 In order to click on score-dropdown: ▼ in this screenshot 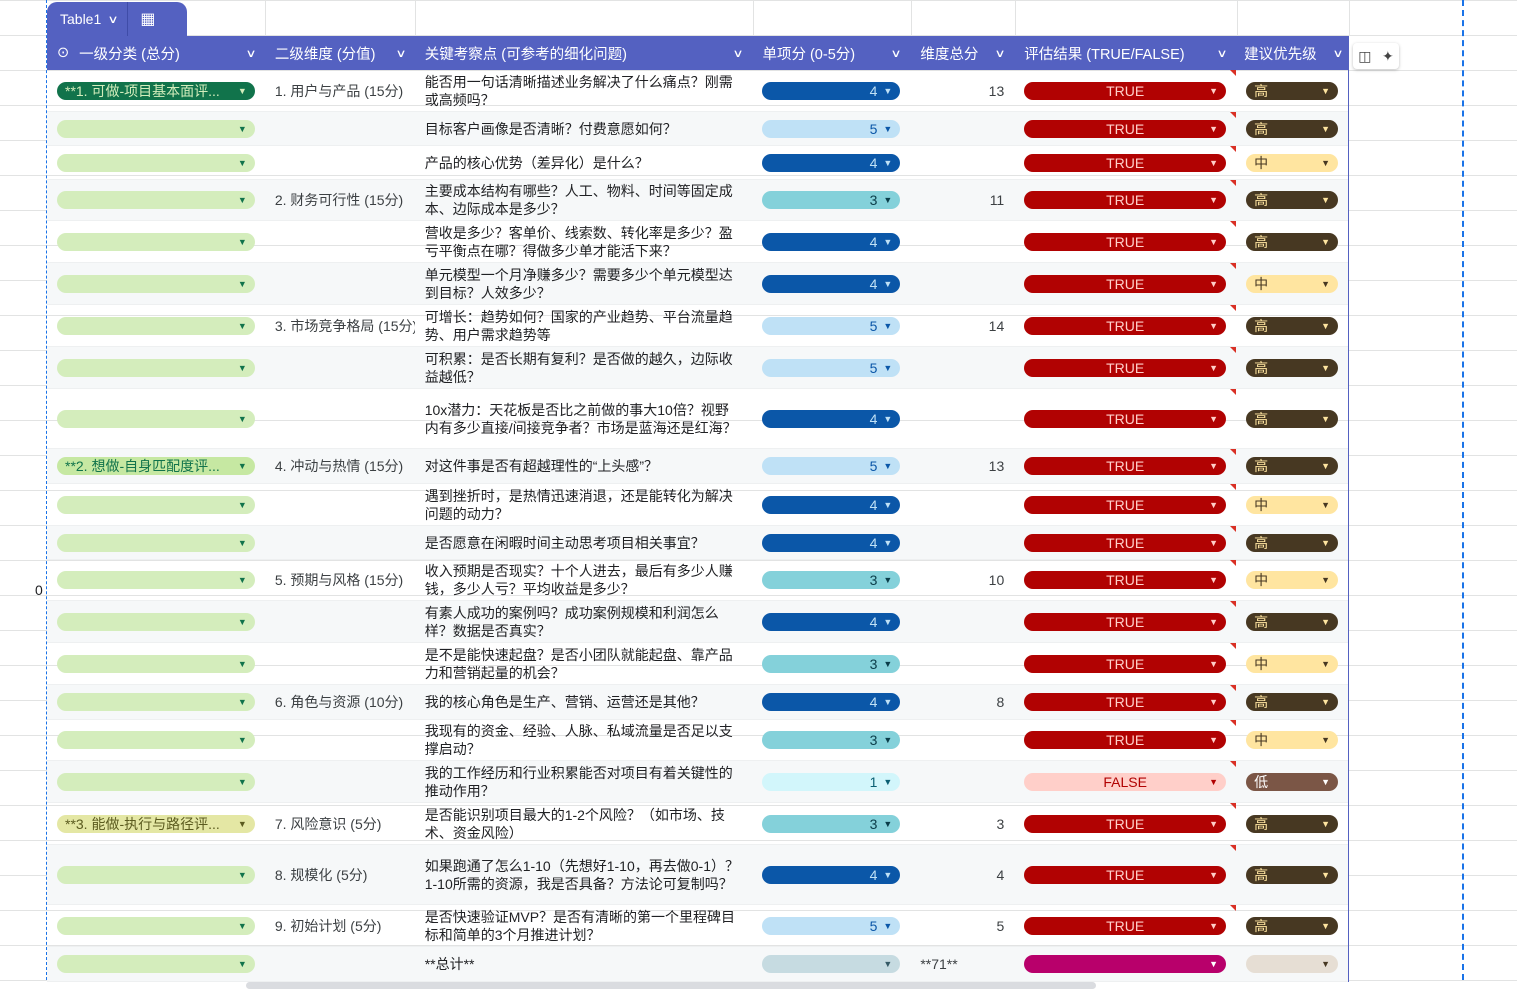, I will do `click(831, 964)`.